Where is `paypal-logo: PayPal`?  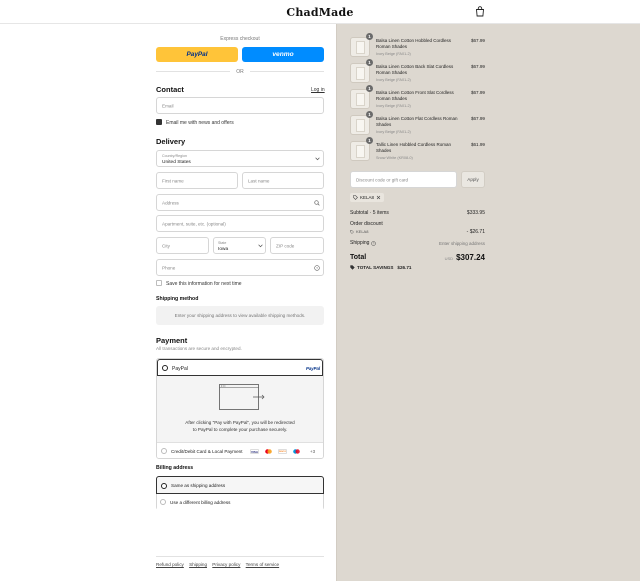 paypal-logo: PayPal is located at coordinates (313, 368).